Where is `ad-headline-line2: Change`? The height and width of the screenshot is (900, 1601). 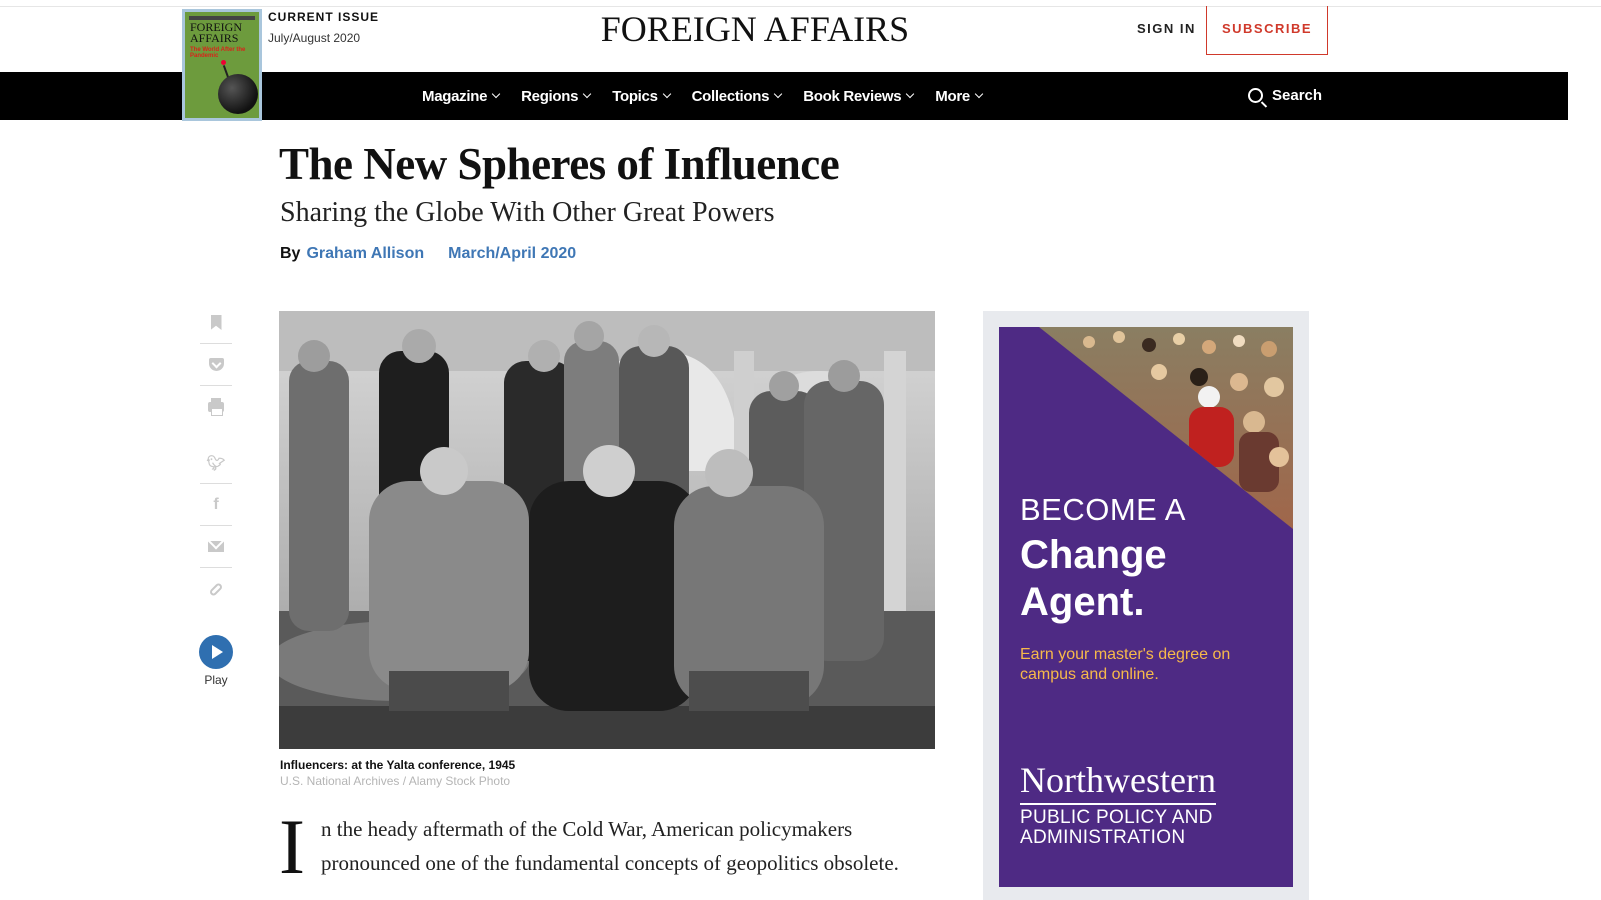 ad-headline-line2: Change is located at coordinates (1093, 555).